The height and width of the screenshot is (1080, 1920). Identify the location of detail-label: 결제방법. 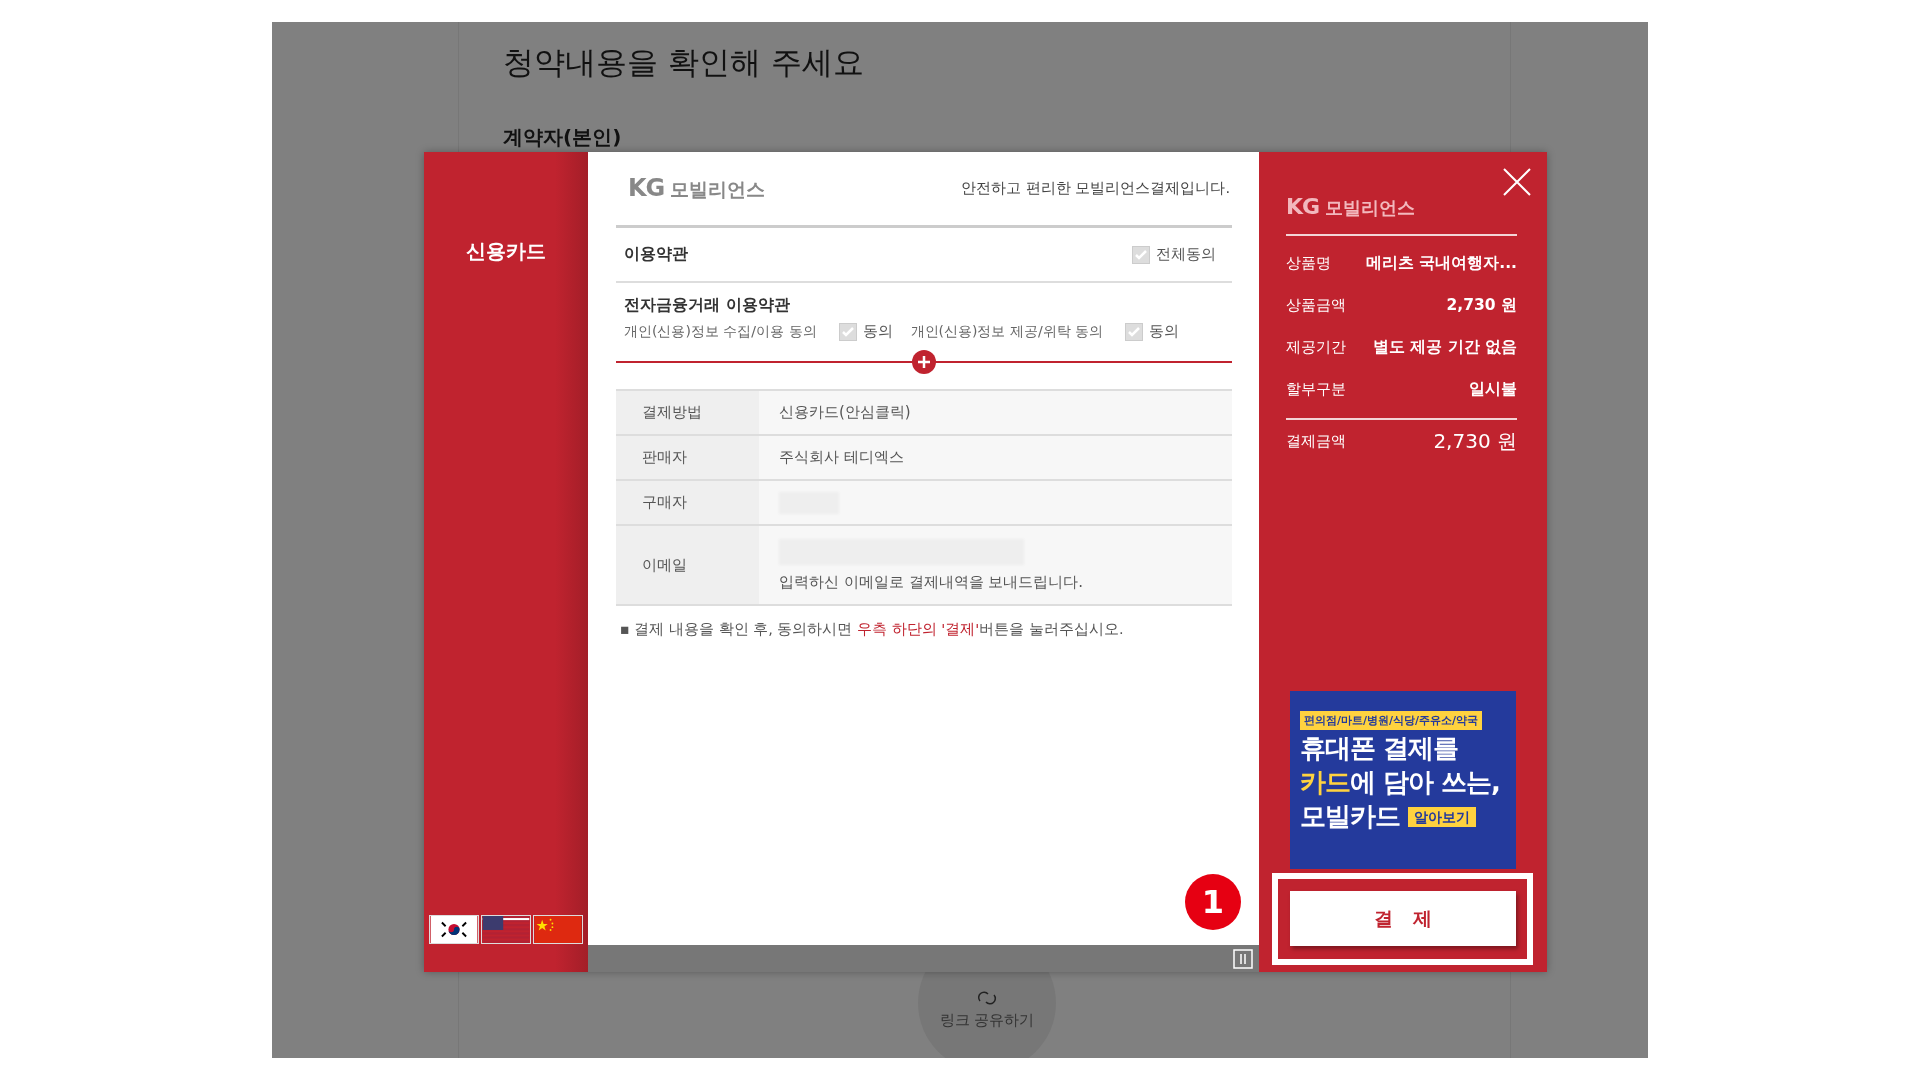
(687, 412).